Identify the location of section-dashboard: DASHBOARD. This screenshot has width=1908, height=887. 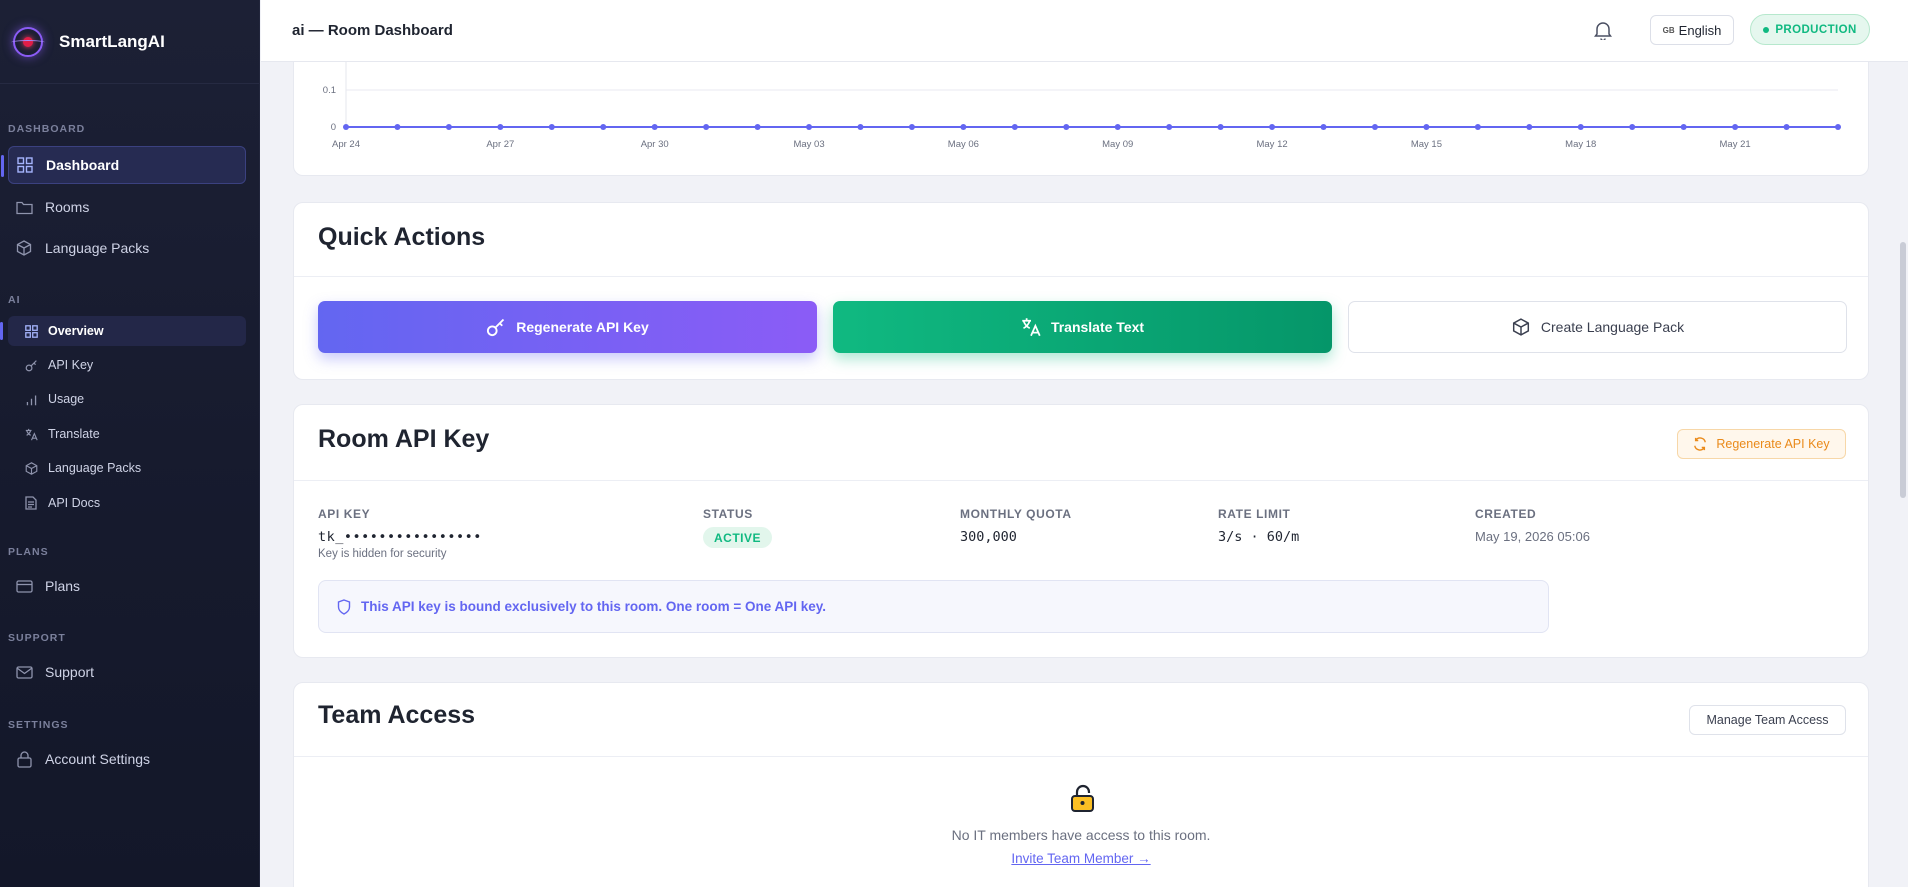
(47, 129).